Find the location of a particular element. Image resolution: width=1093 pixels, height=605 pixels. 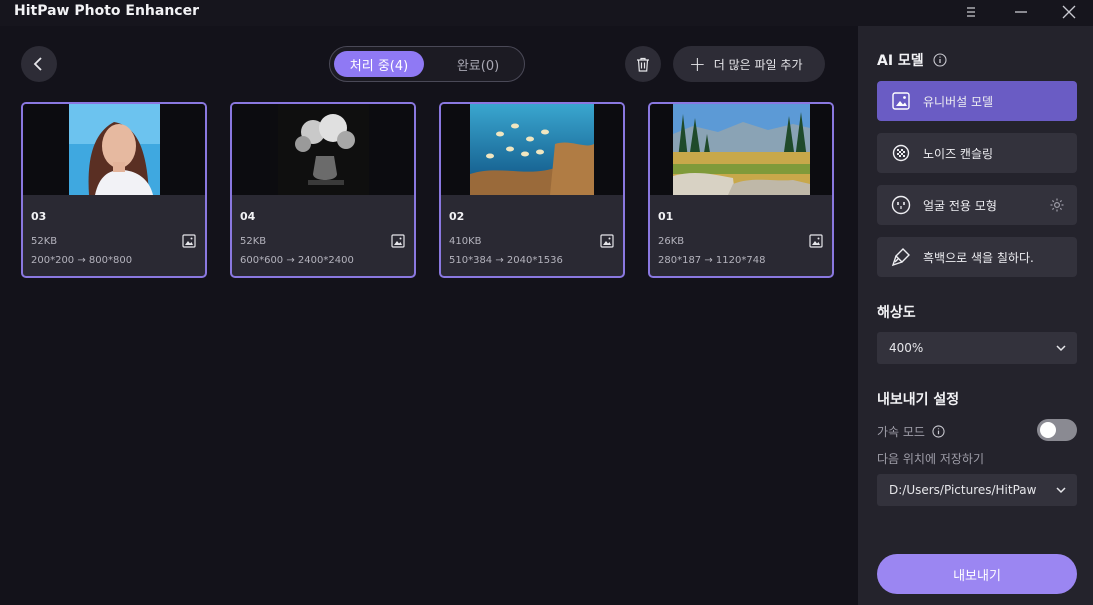

file-name: 03 is located at coordinates (39, 216).